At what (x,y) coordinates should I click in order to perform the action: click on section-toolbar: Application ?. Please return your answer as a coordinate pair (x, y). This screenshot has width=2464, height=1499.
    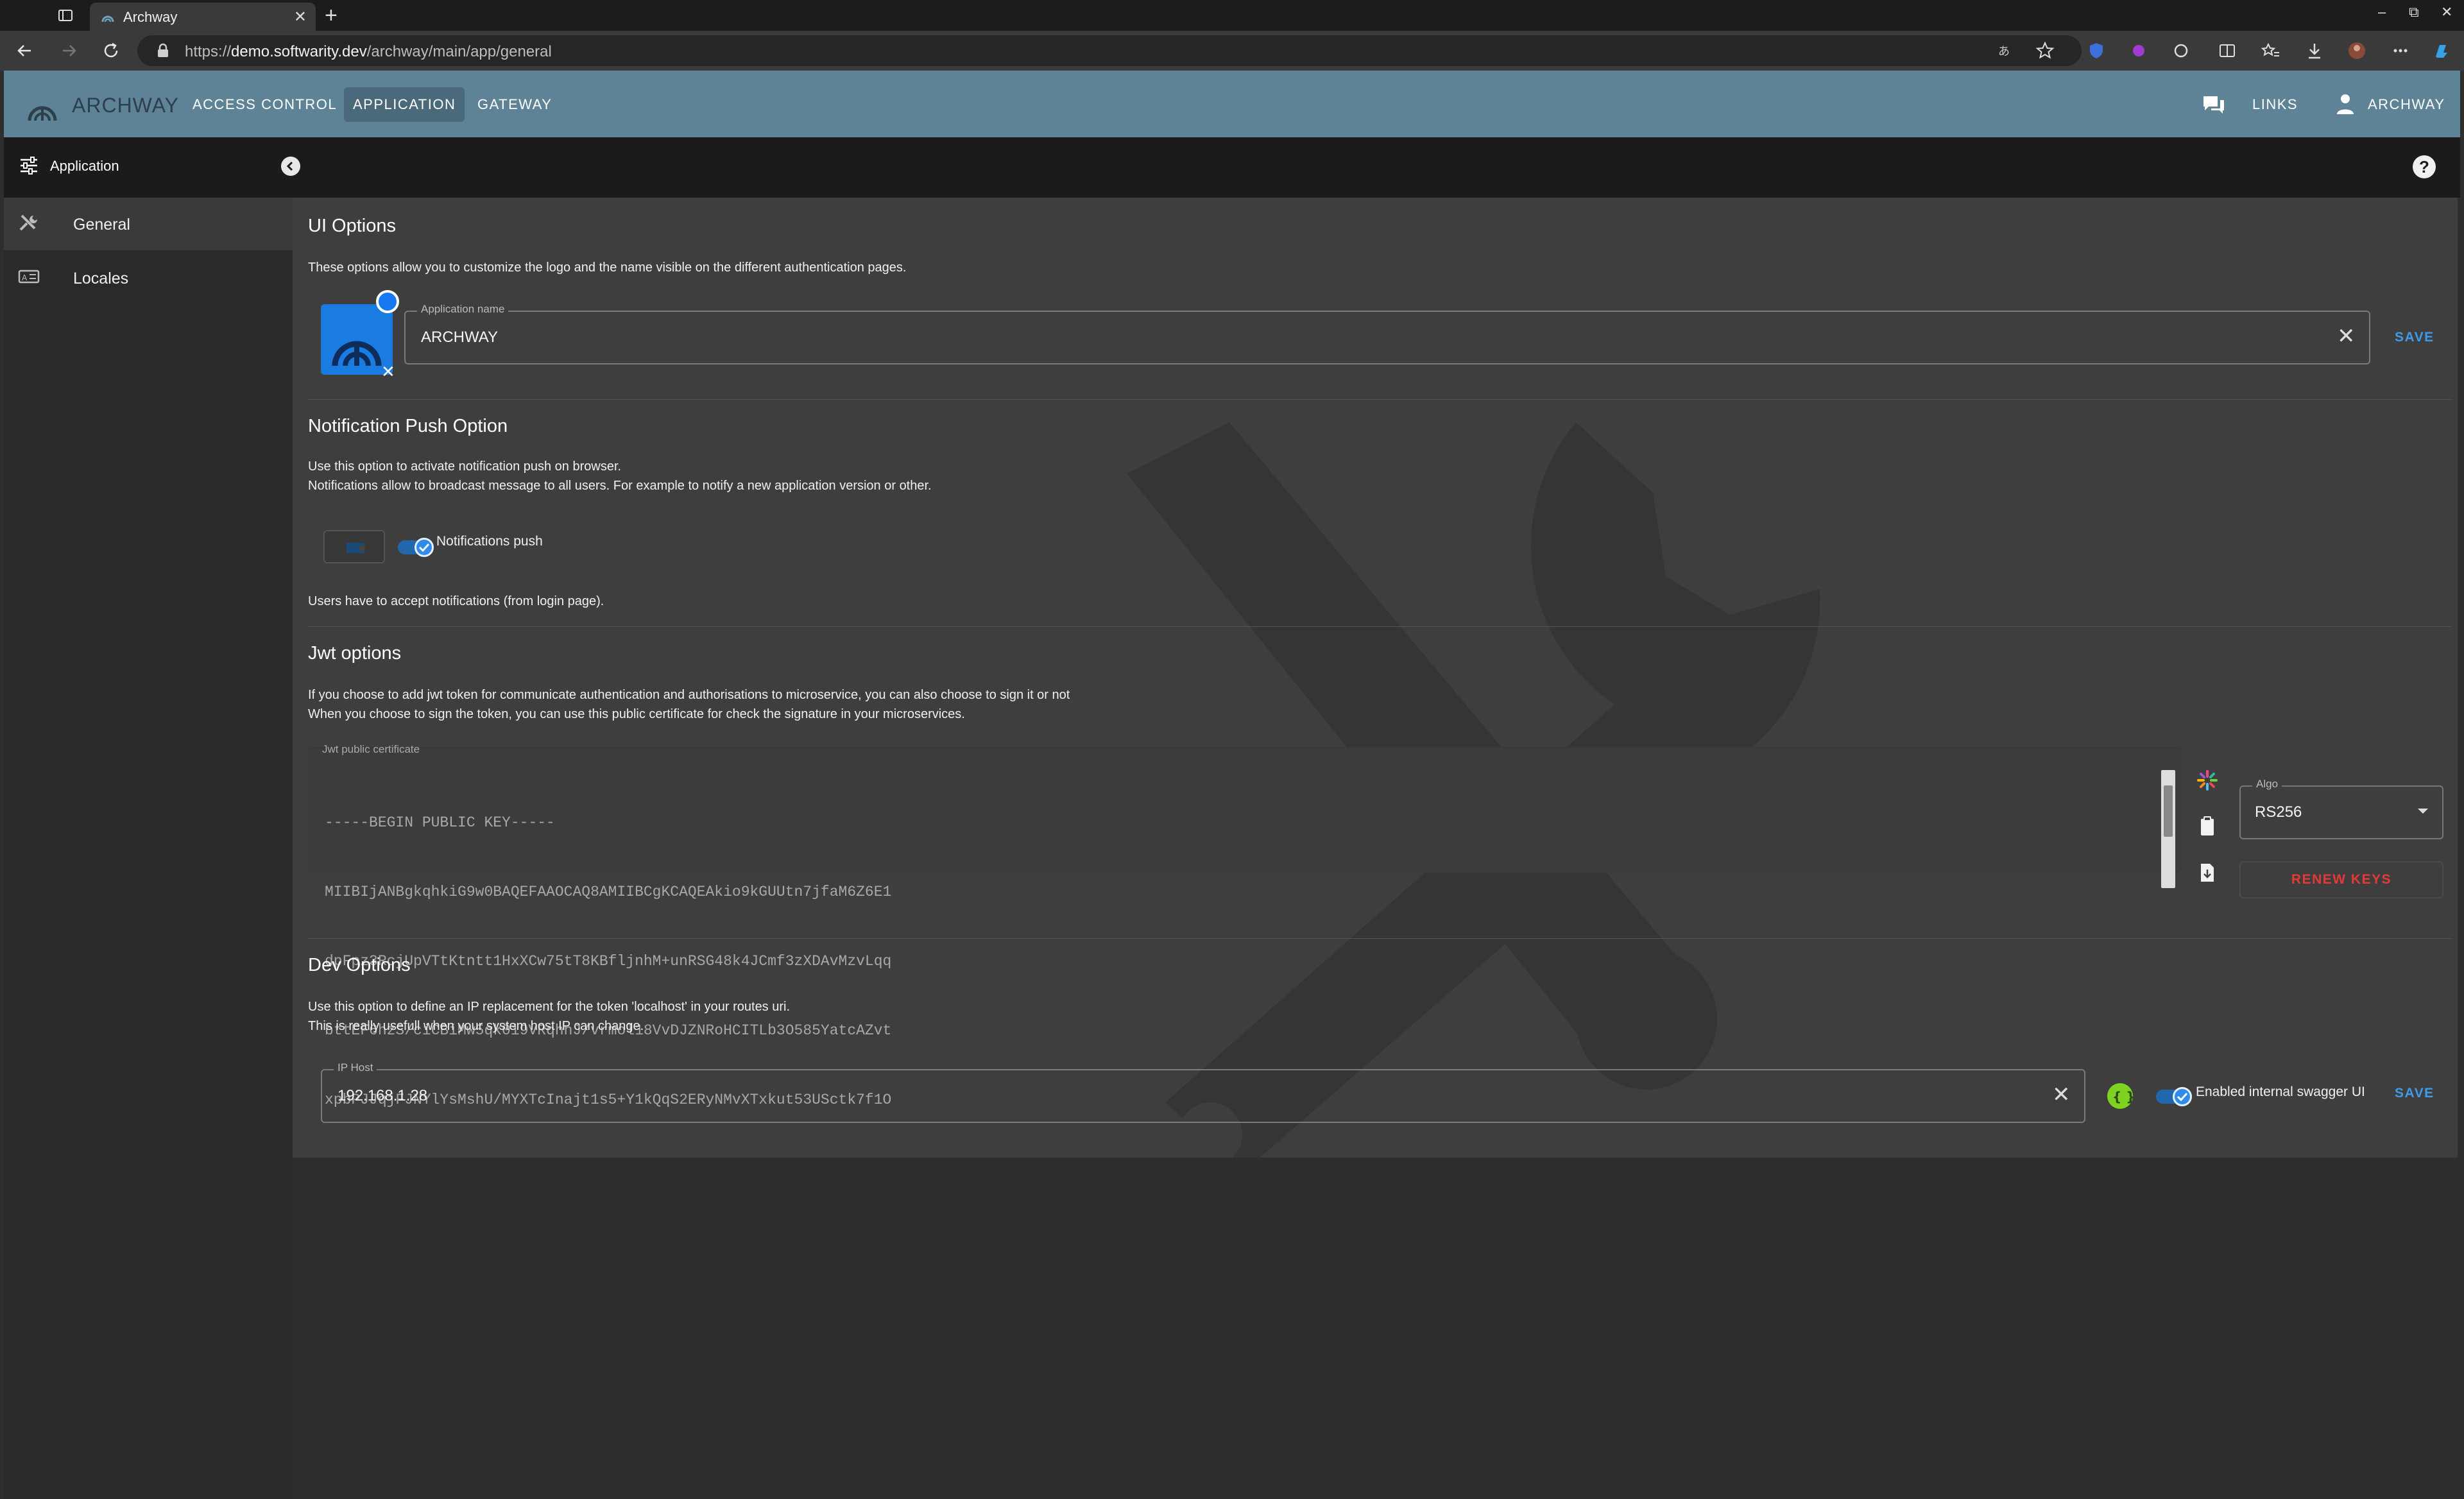
    Looking at the image, I should click on (1232, 167).